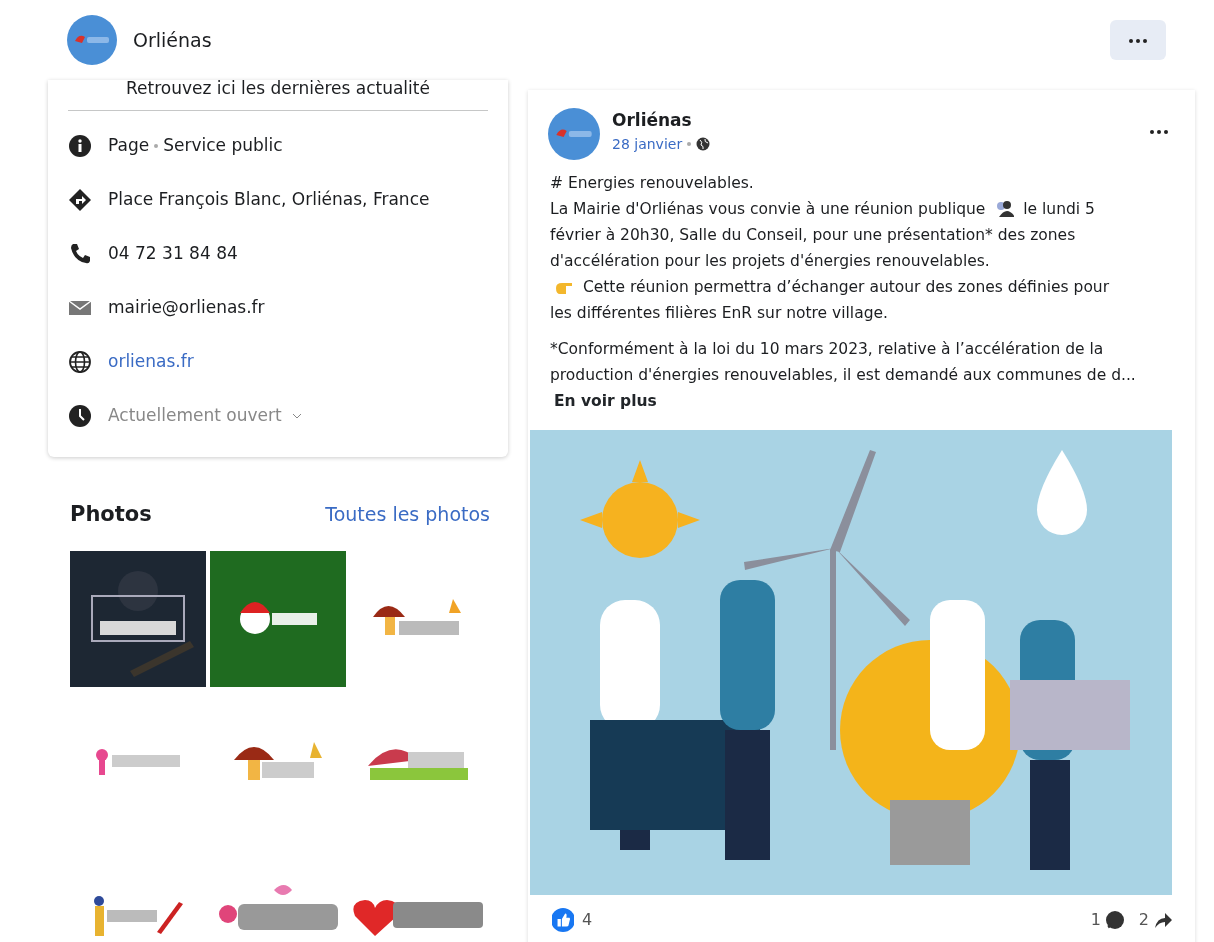 Image resolution: width=1214 pixels, height=942 pixels. What do you see at coordinates (407, 514) in the screenshot?
I see `see-all-photos-link: Toutes les photos` at bounding box center [407, 514].